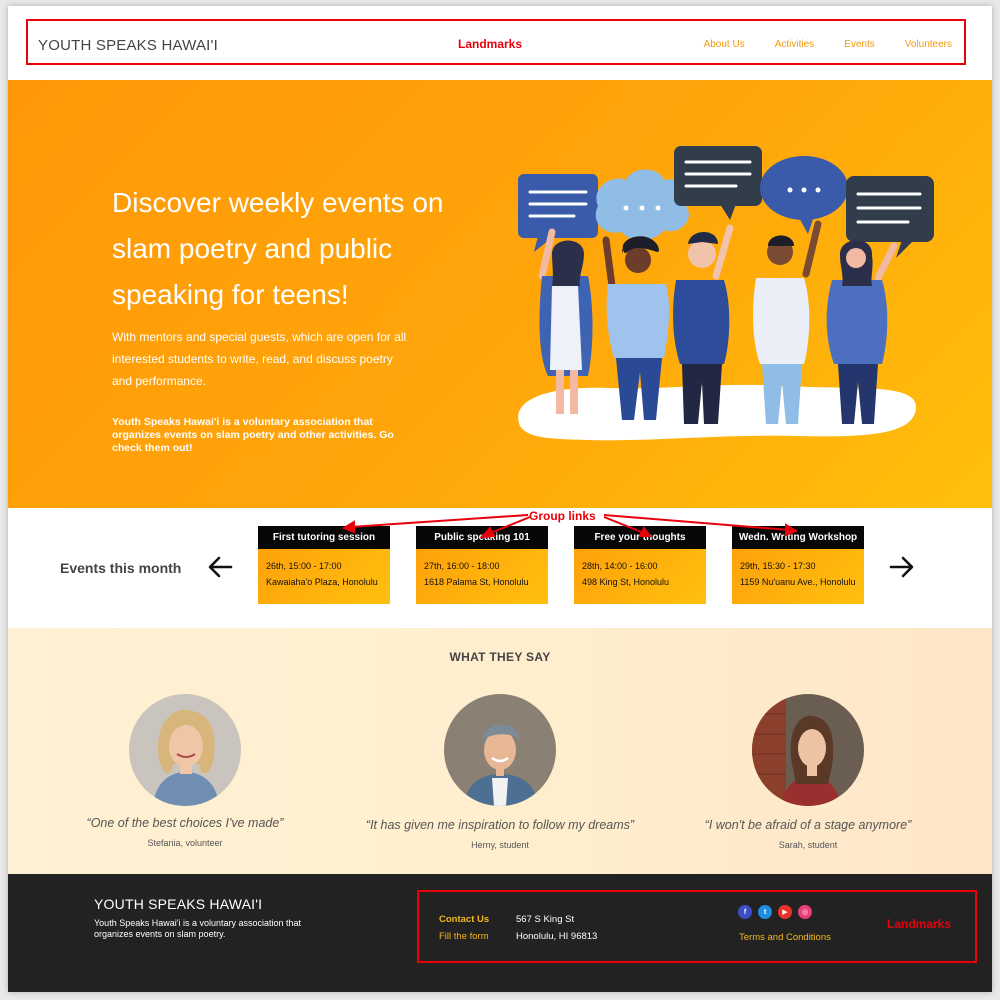  What do you see at coordinates (808, 825) in the screenshot?
I see `testimonial-quote: “I won't be afraid of a stage anymore”` at bounding box center [808, 825].